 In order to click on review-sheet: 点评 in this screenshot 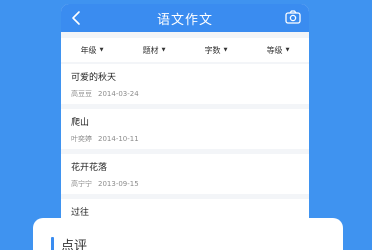, I will do `click(188, 234)`.